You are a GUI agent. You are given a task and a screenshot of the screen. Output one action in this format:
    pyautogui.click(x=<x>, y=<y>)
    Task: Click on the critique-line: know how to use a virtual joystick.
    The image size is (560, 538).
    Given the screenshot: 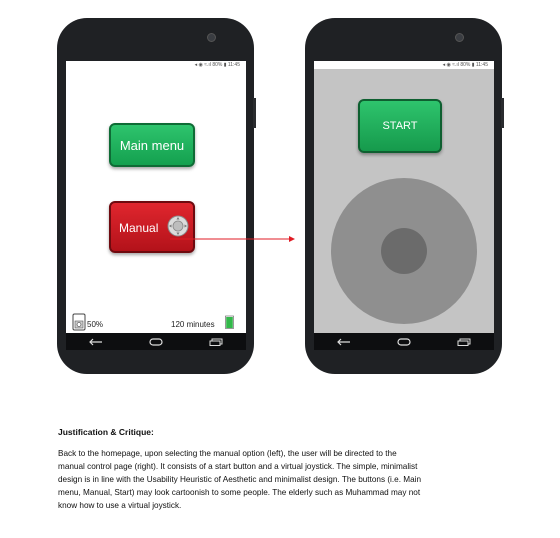 What is the action you would take?
    pyautogui.click(x=120, y=505)
    